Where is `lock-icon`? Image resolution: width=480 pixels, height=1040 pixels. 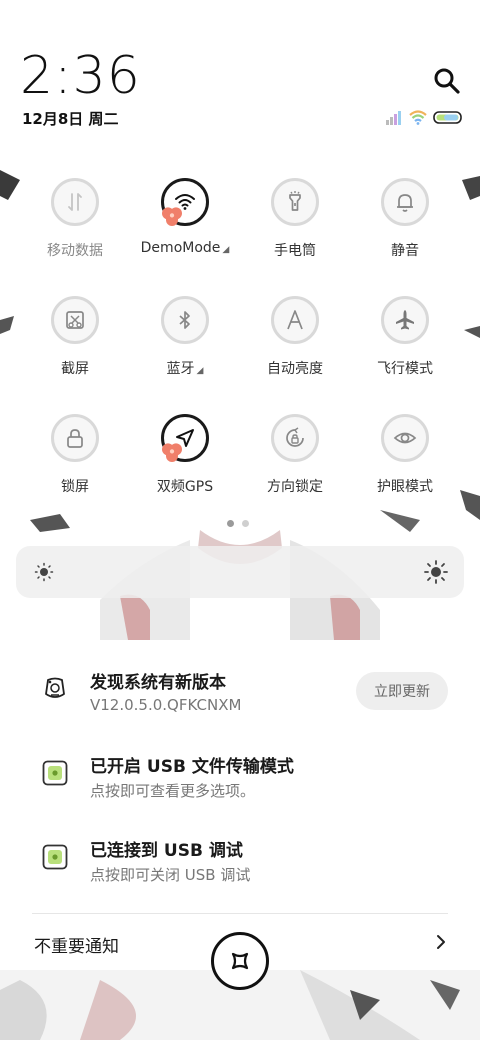
lock-icon is located at coordinates (75, 438).